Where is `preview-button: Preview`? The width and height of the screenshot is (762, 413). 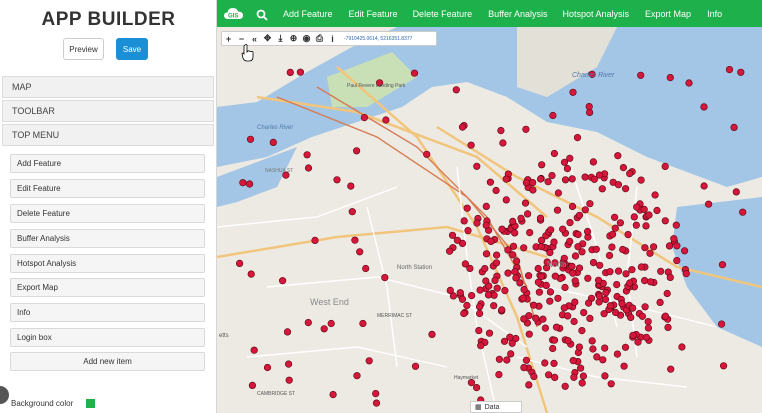
preview-button: Preview is located at coordinates (83, 49).